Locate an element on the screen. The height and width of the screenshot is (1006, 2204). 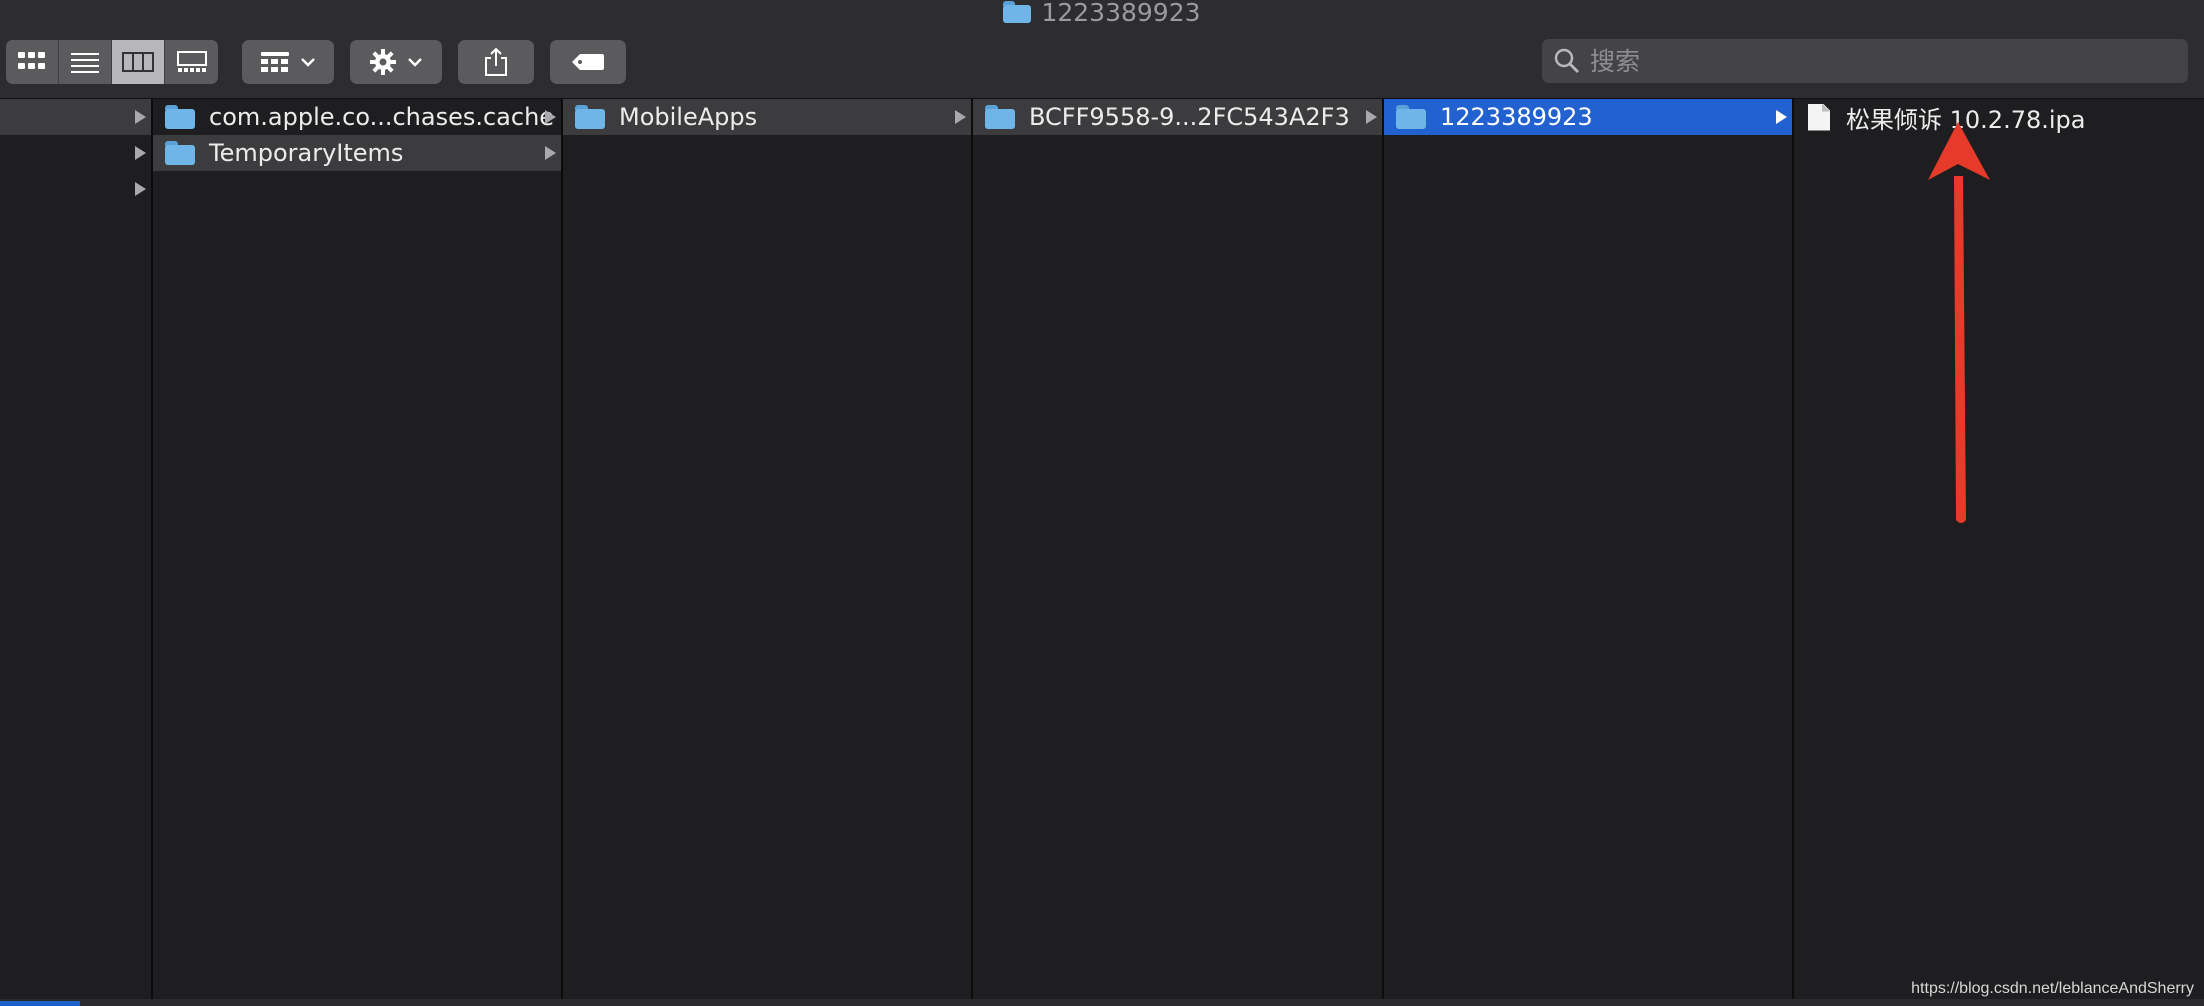
column-view-button is located at coordinates (138, 62).